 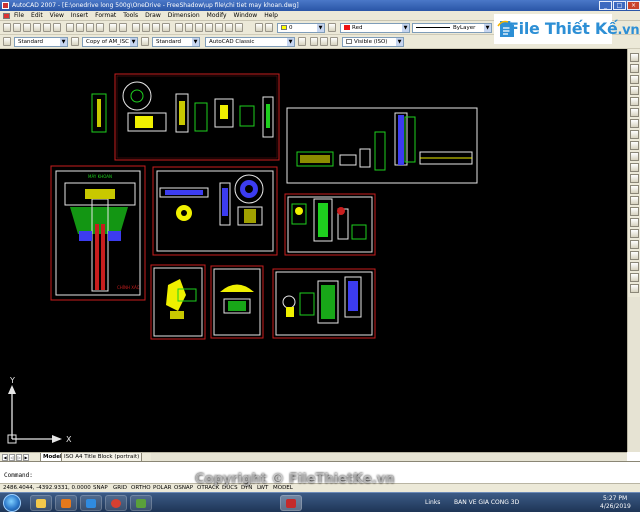 I want to click on menu-tools: Tools, so click(x=130, y=15).